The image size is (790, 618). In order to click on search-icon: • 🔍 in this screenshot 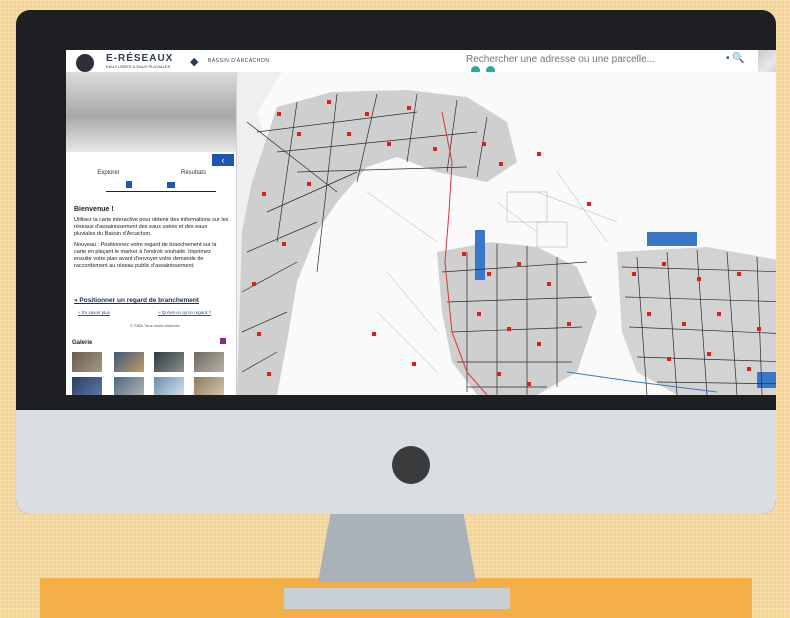, I will do `click(735, 58)`.